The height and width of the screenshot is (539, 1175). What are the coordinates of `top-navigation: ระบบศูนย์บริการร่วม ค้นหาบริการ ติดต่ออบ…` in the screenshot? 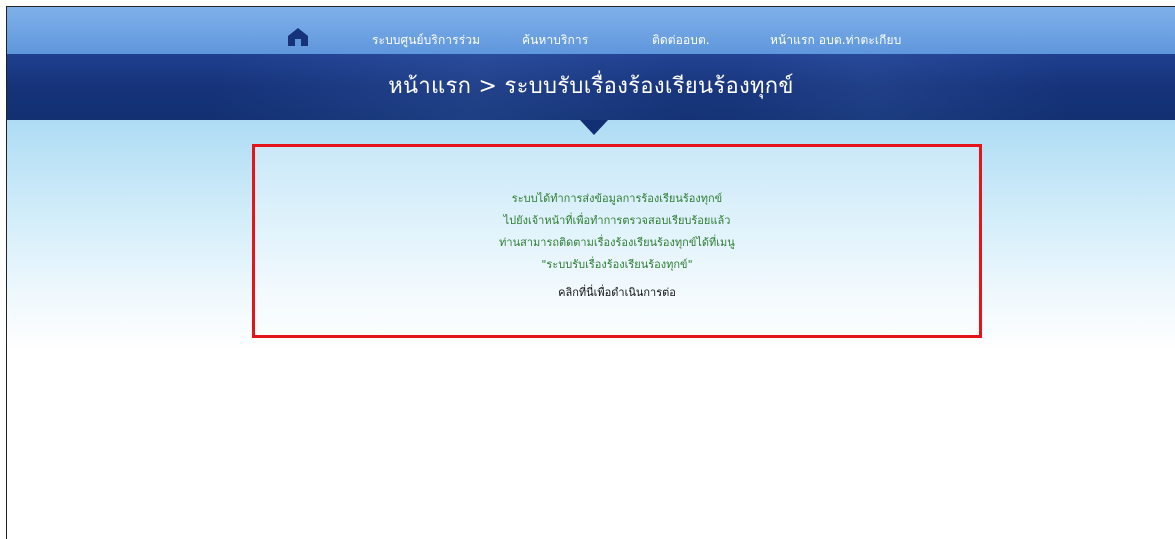 It's located at (591, 31).